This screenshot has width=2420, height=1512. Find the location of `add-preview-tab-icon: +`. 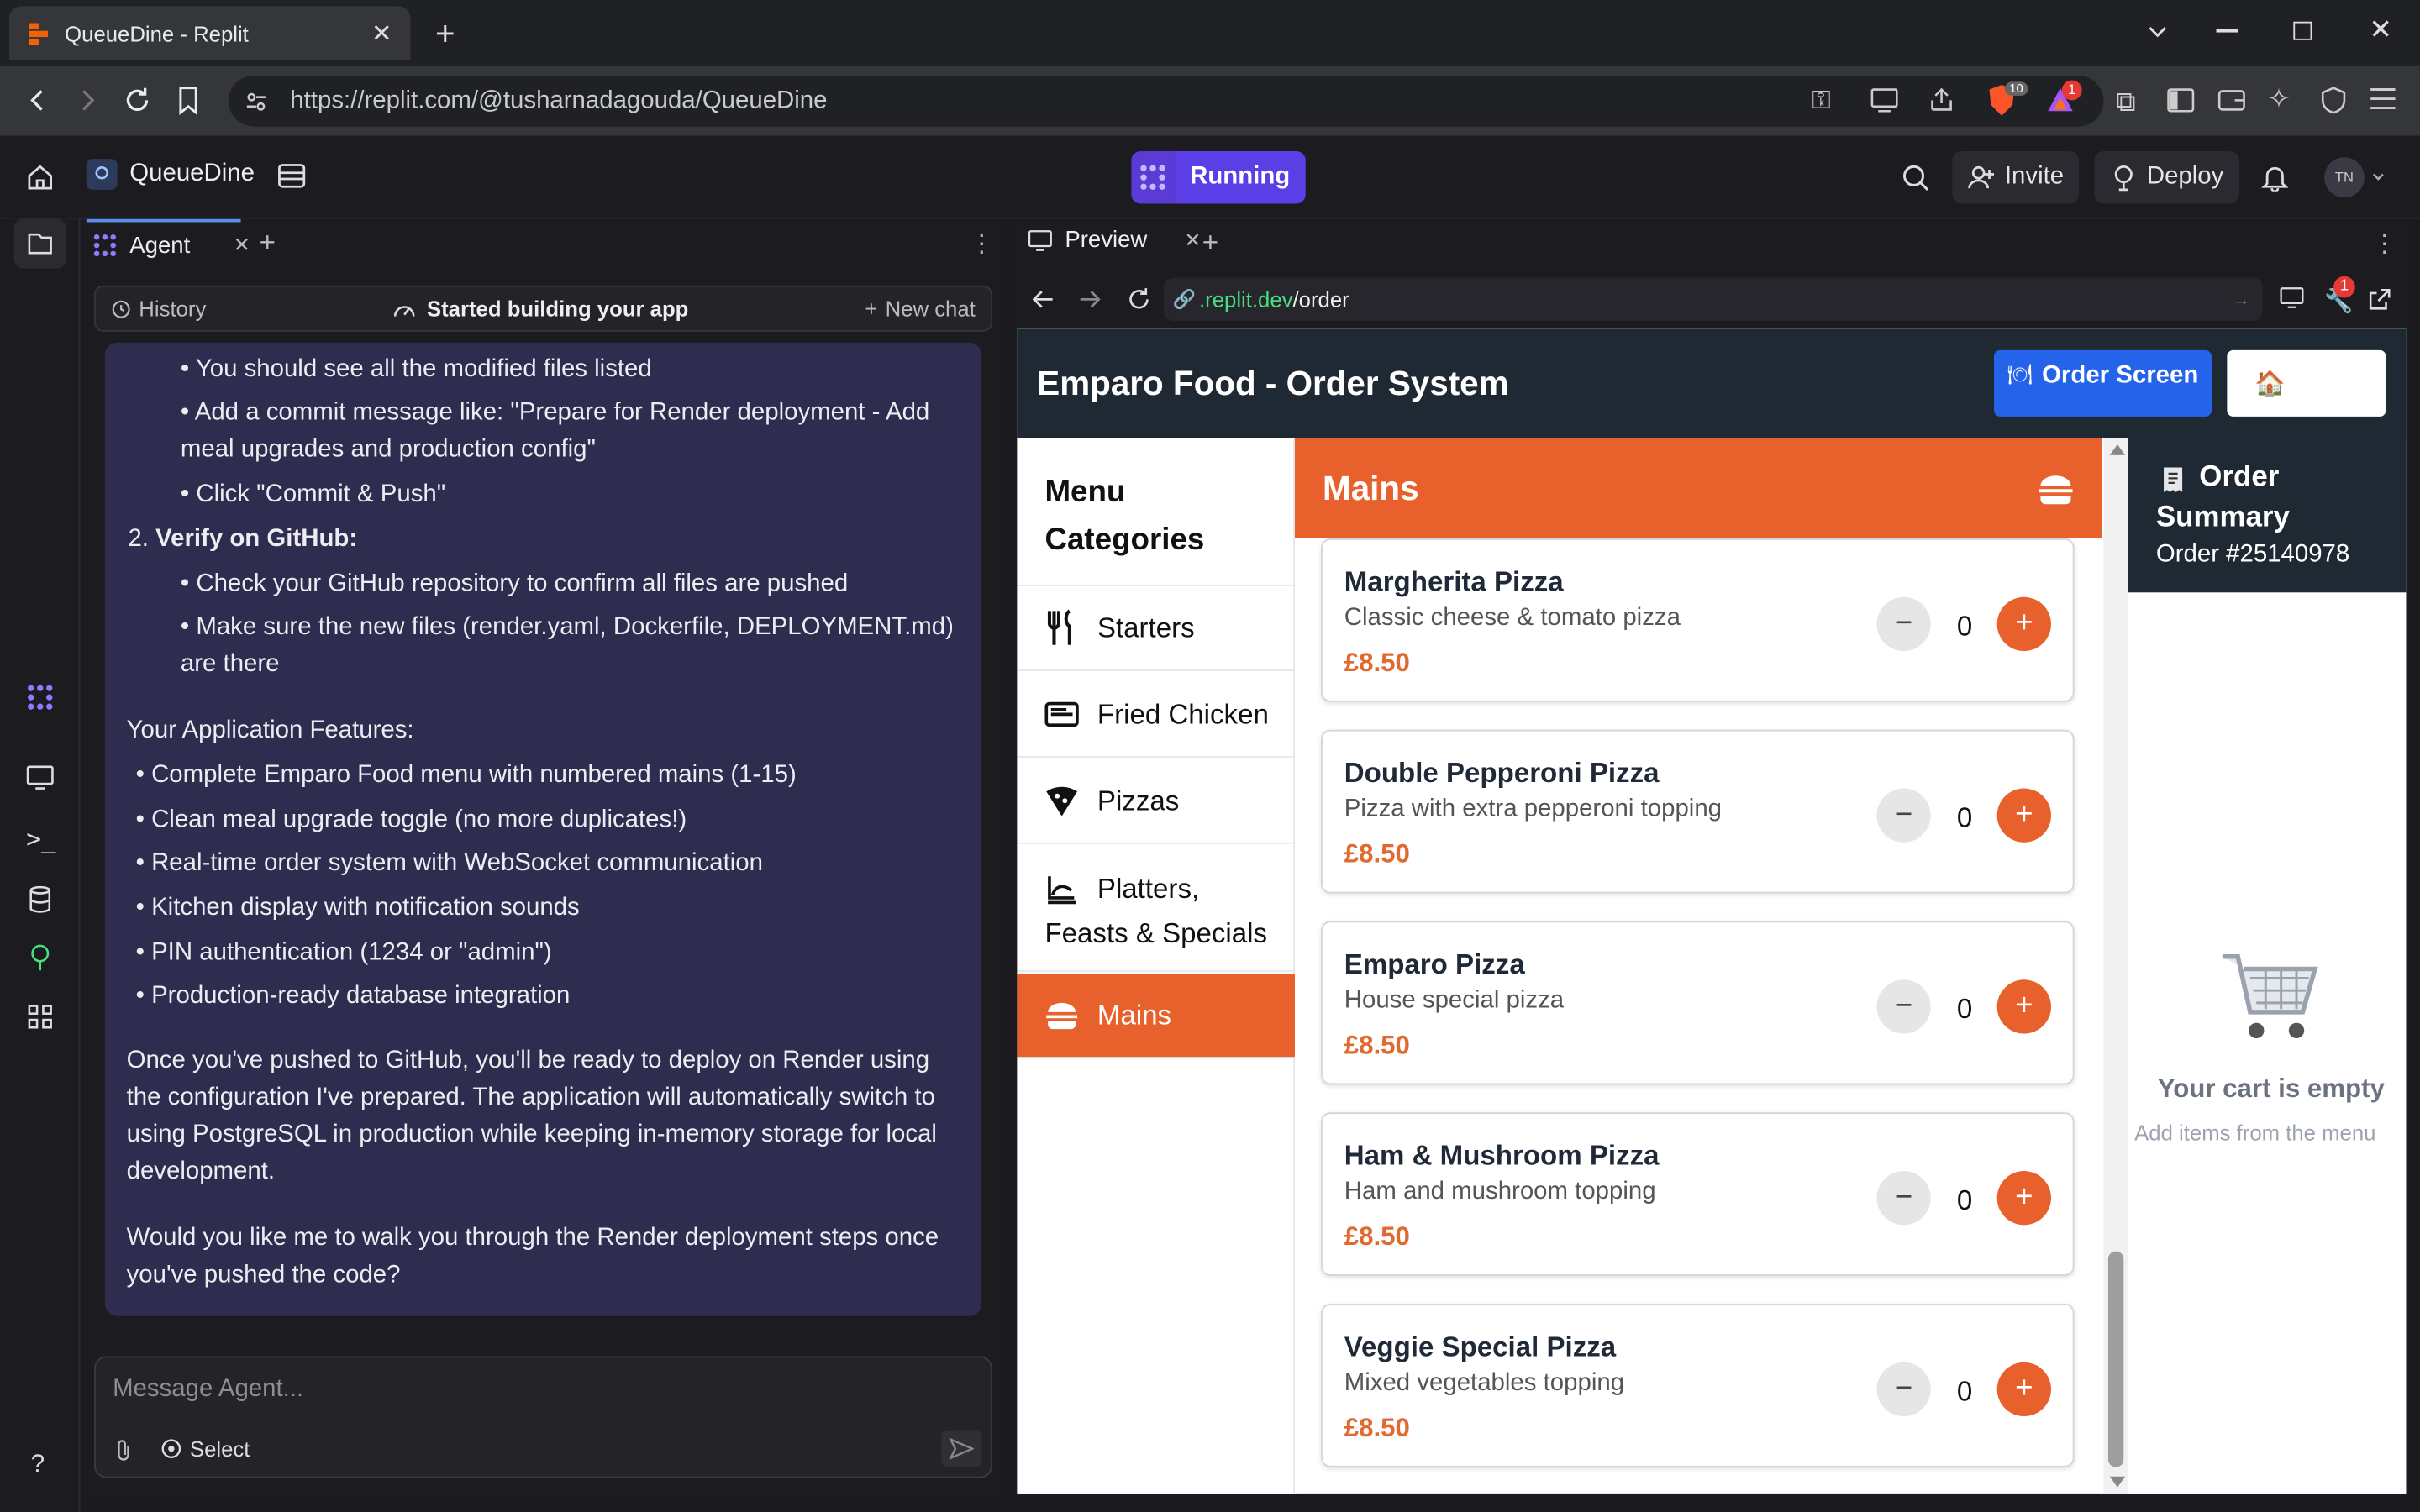

add-preview-tab-icon: + is located at coordinates (1210, 243).